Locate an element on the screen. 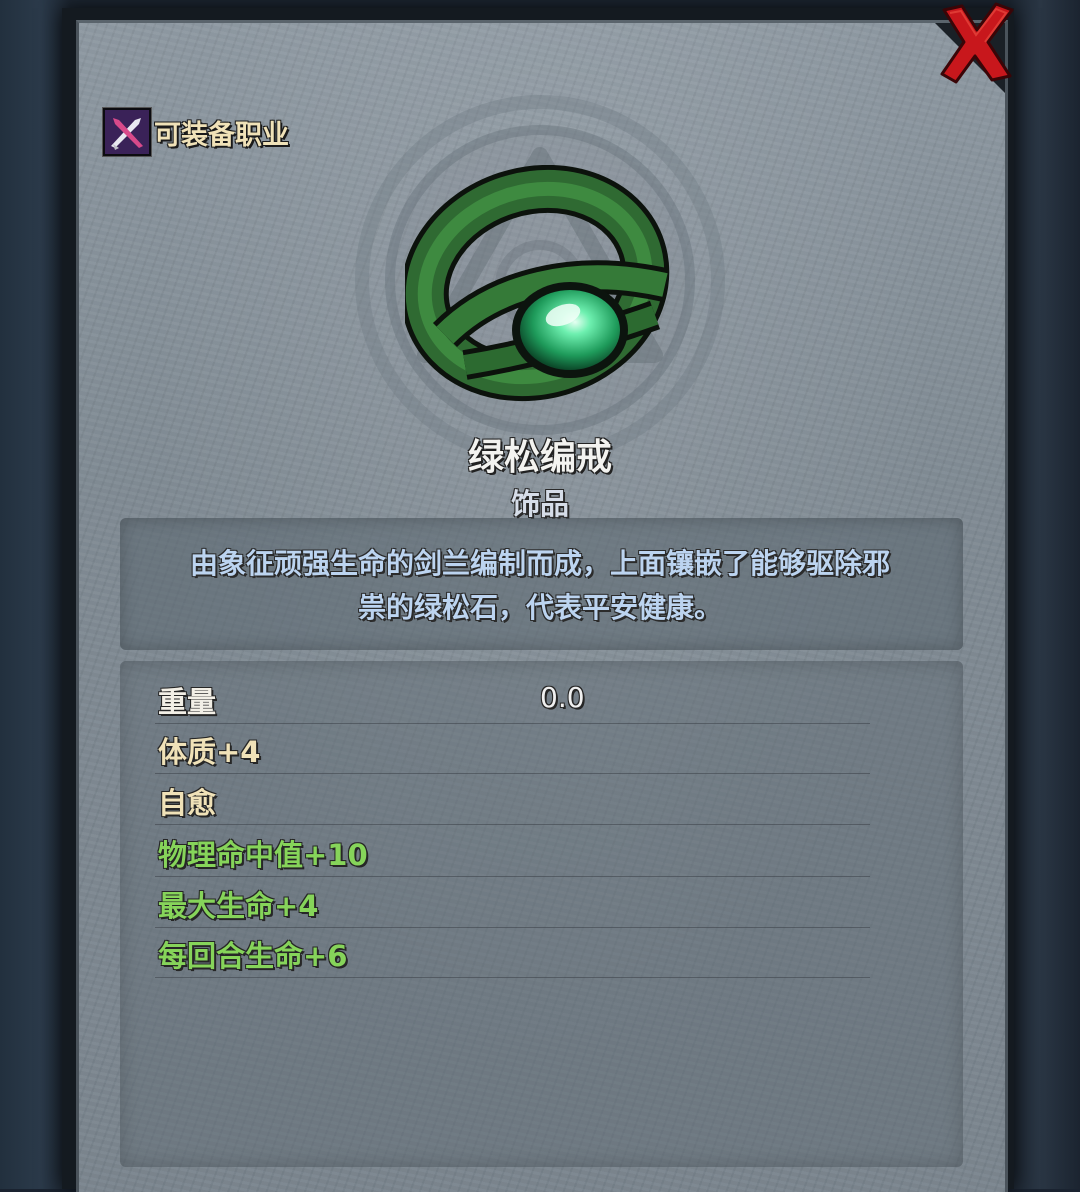 This screenshot has height=1192, width=1080. stat-row: 体质+4 is located at coordinates (512, 748).